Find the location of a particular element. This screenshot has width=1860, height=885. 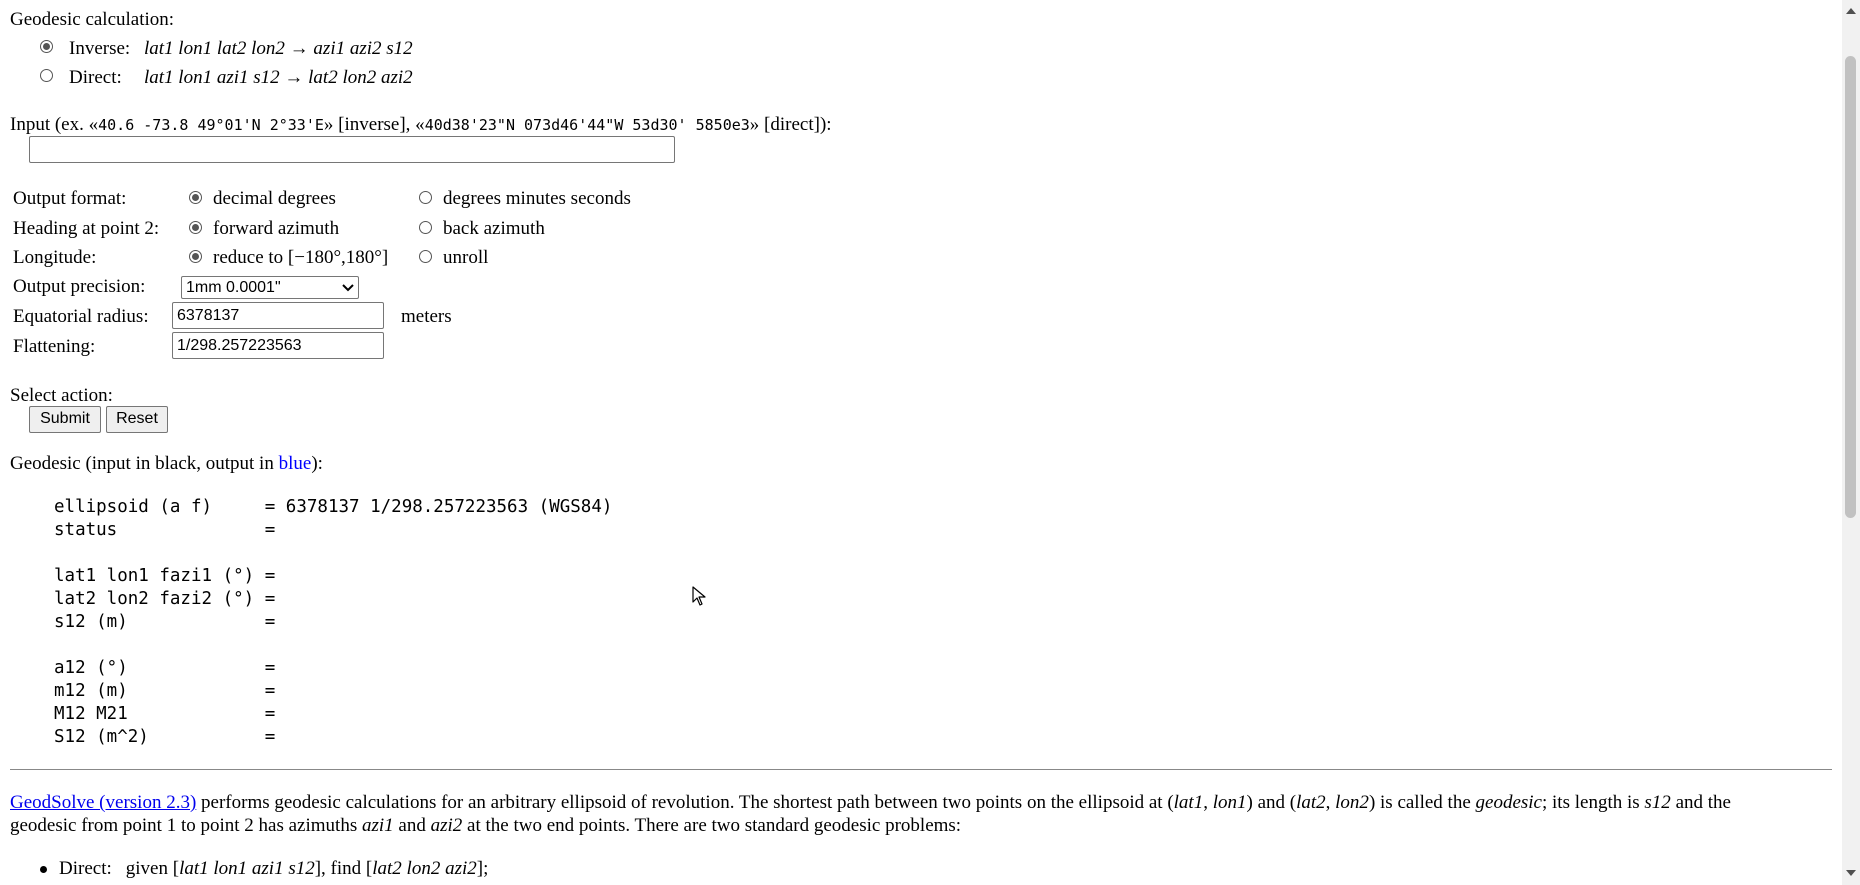

results-row-key: a12 (°) = is located at coordinates (165, 668).